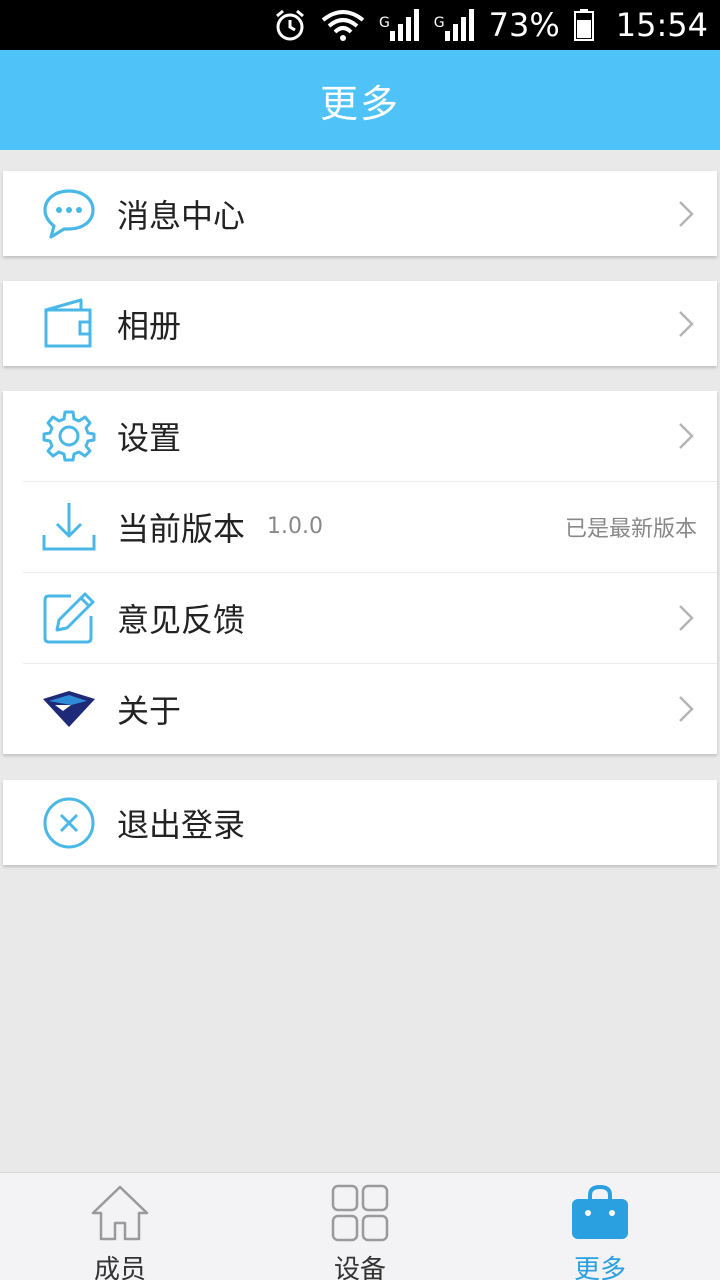 The width and height of the screenshot is (720, 1280). I want to click on menu-item-feedback: 意见反馈, so click(360, 617).